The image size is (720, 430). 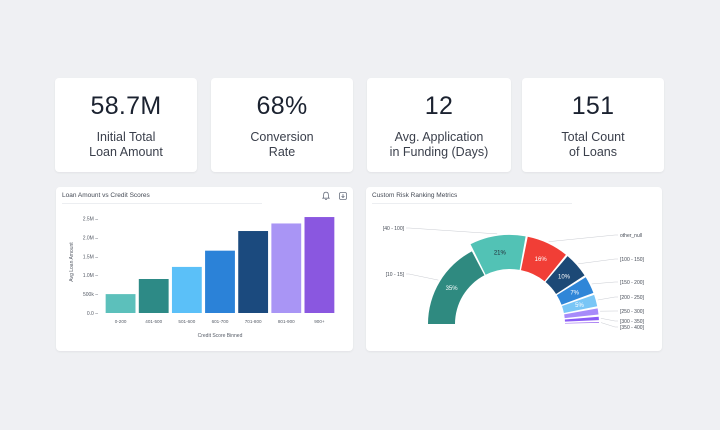 I want to click on x-tick-label: 401-500, so click(x=153, y=321).